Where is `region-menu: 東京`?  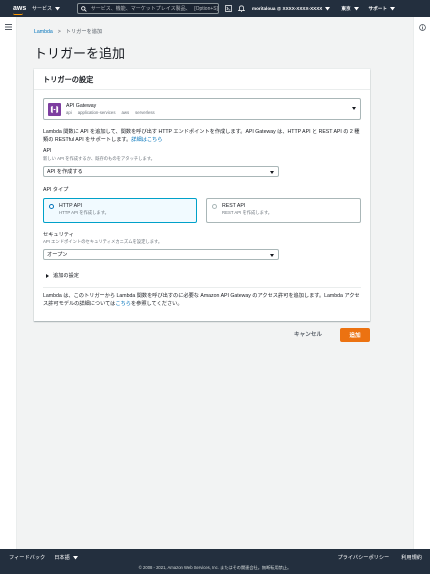 region-menu: 東京 is located at coordinates (350, 8).